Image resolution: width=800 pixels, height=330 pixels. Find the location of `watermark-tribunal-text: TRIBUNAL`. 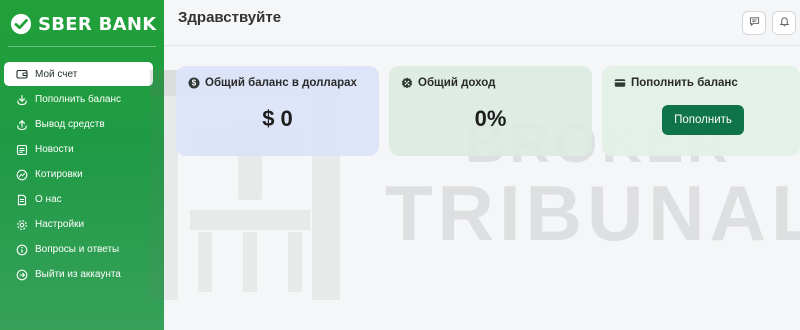

watermark-tribunal-text: TRIBUNAL is located at coordinates (592, 213).